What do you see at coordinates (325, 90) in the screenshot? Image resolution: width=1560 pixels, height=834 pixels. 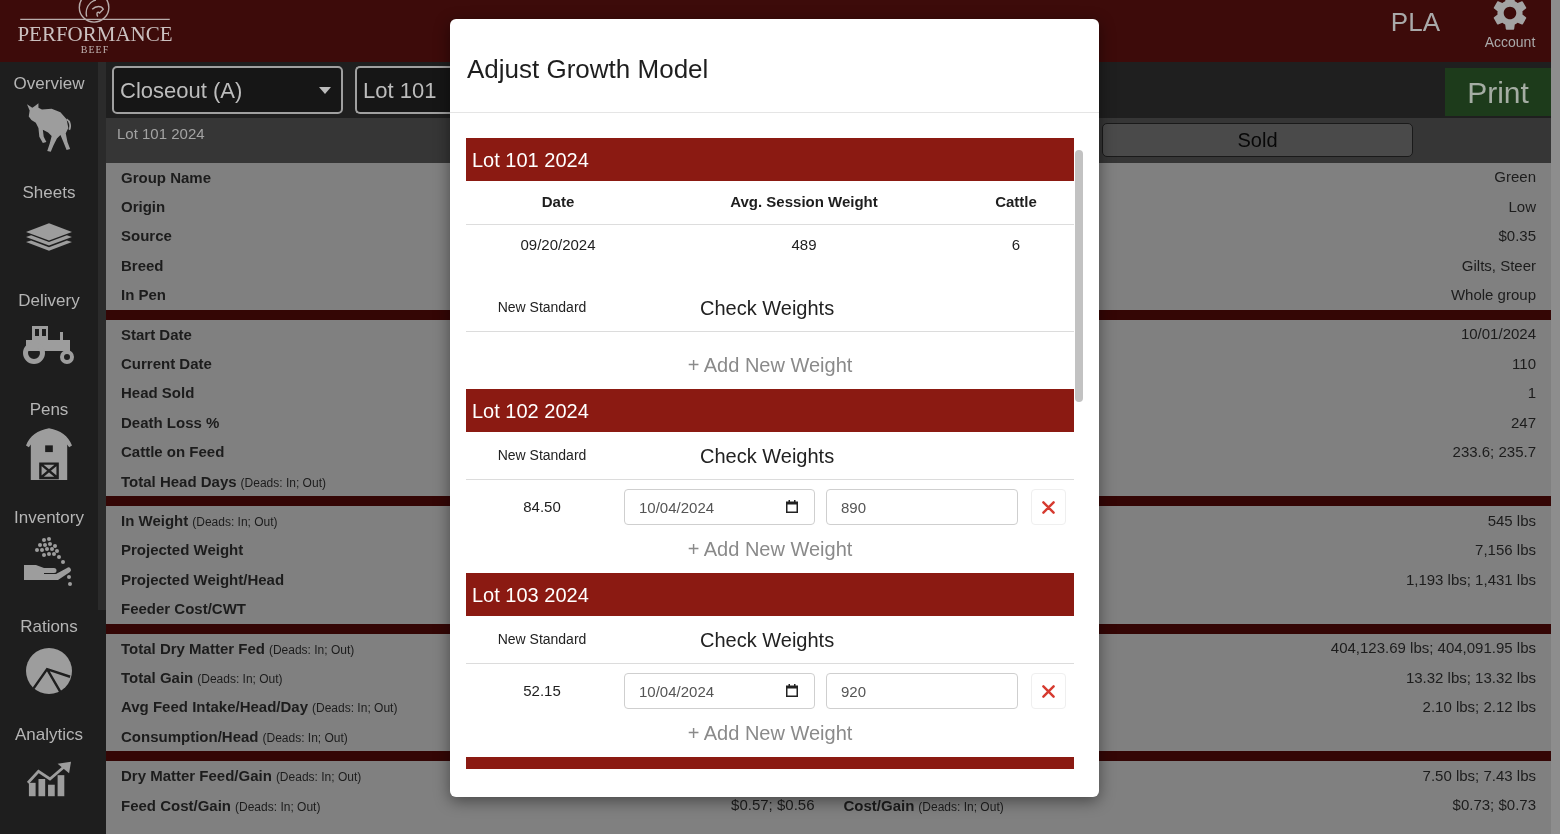 I see `caret-icon` at bounding box center [325, 90].